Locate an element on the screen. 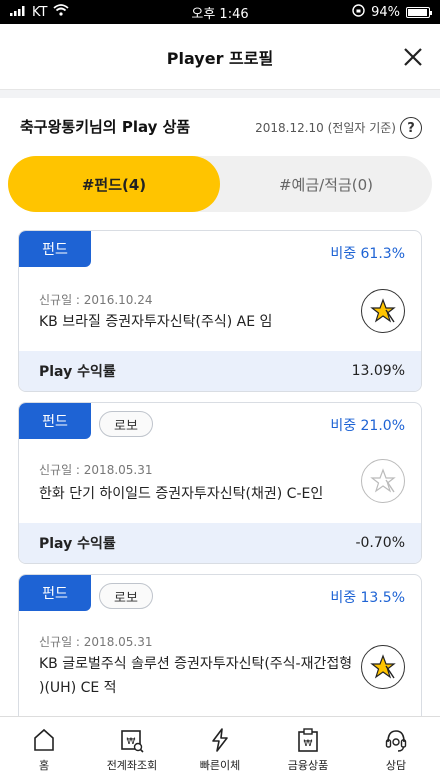 Image resolution: width=440 pixels, height=783 pixels. yield-value: -0.70% is located at coordinates (380, 543).